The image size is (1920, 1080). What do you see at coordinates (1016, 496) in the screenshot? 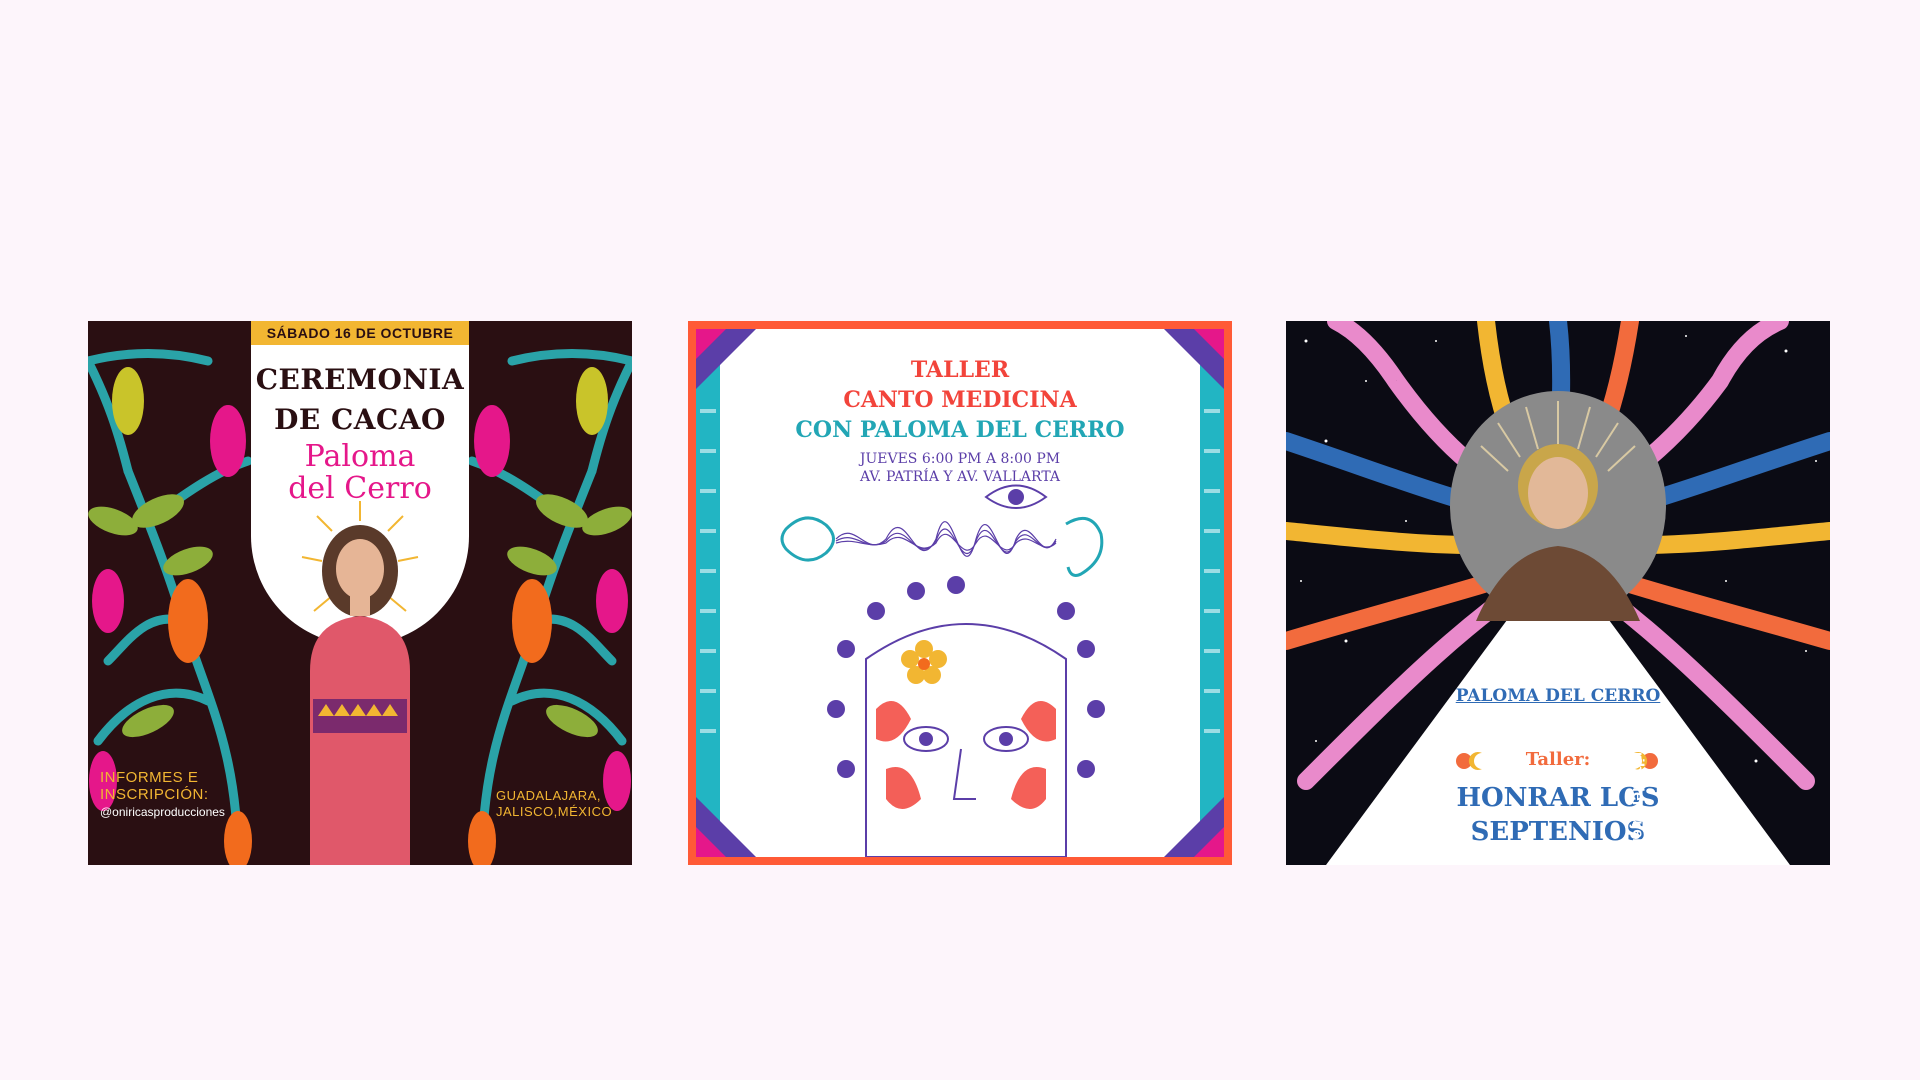
I see `eye-icon` at bounding box center [1016, 496].